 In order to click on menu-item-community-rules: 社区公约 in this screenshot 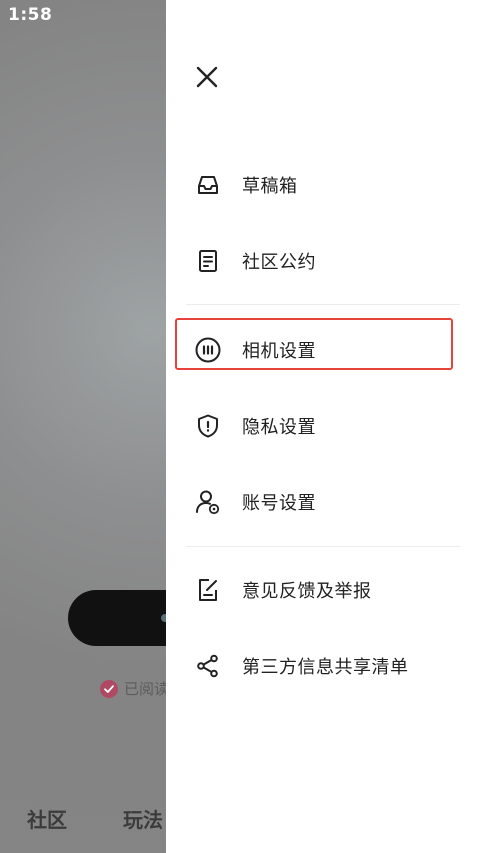, I will do `click(323, 261)`.